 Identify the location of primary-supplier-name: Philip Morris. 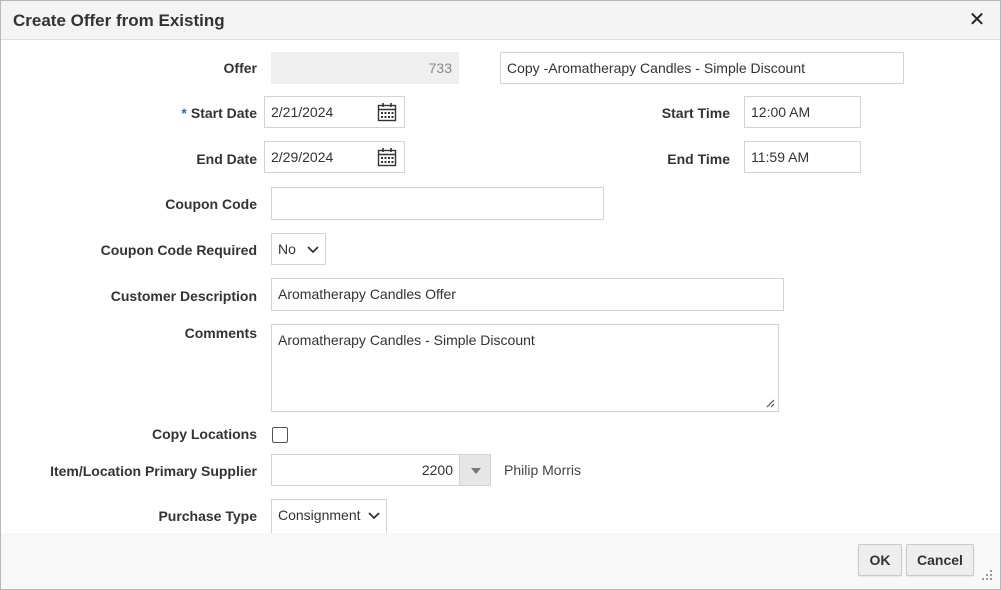
(543, 470).